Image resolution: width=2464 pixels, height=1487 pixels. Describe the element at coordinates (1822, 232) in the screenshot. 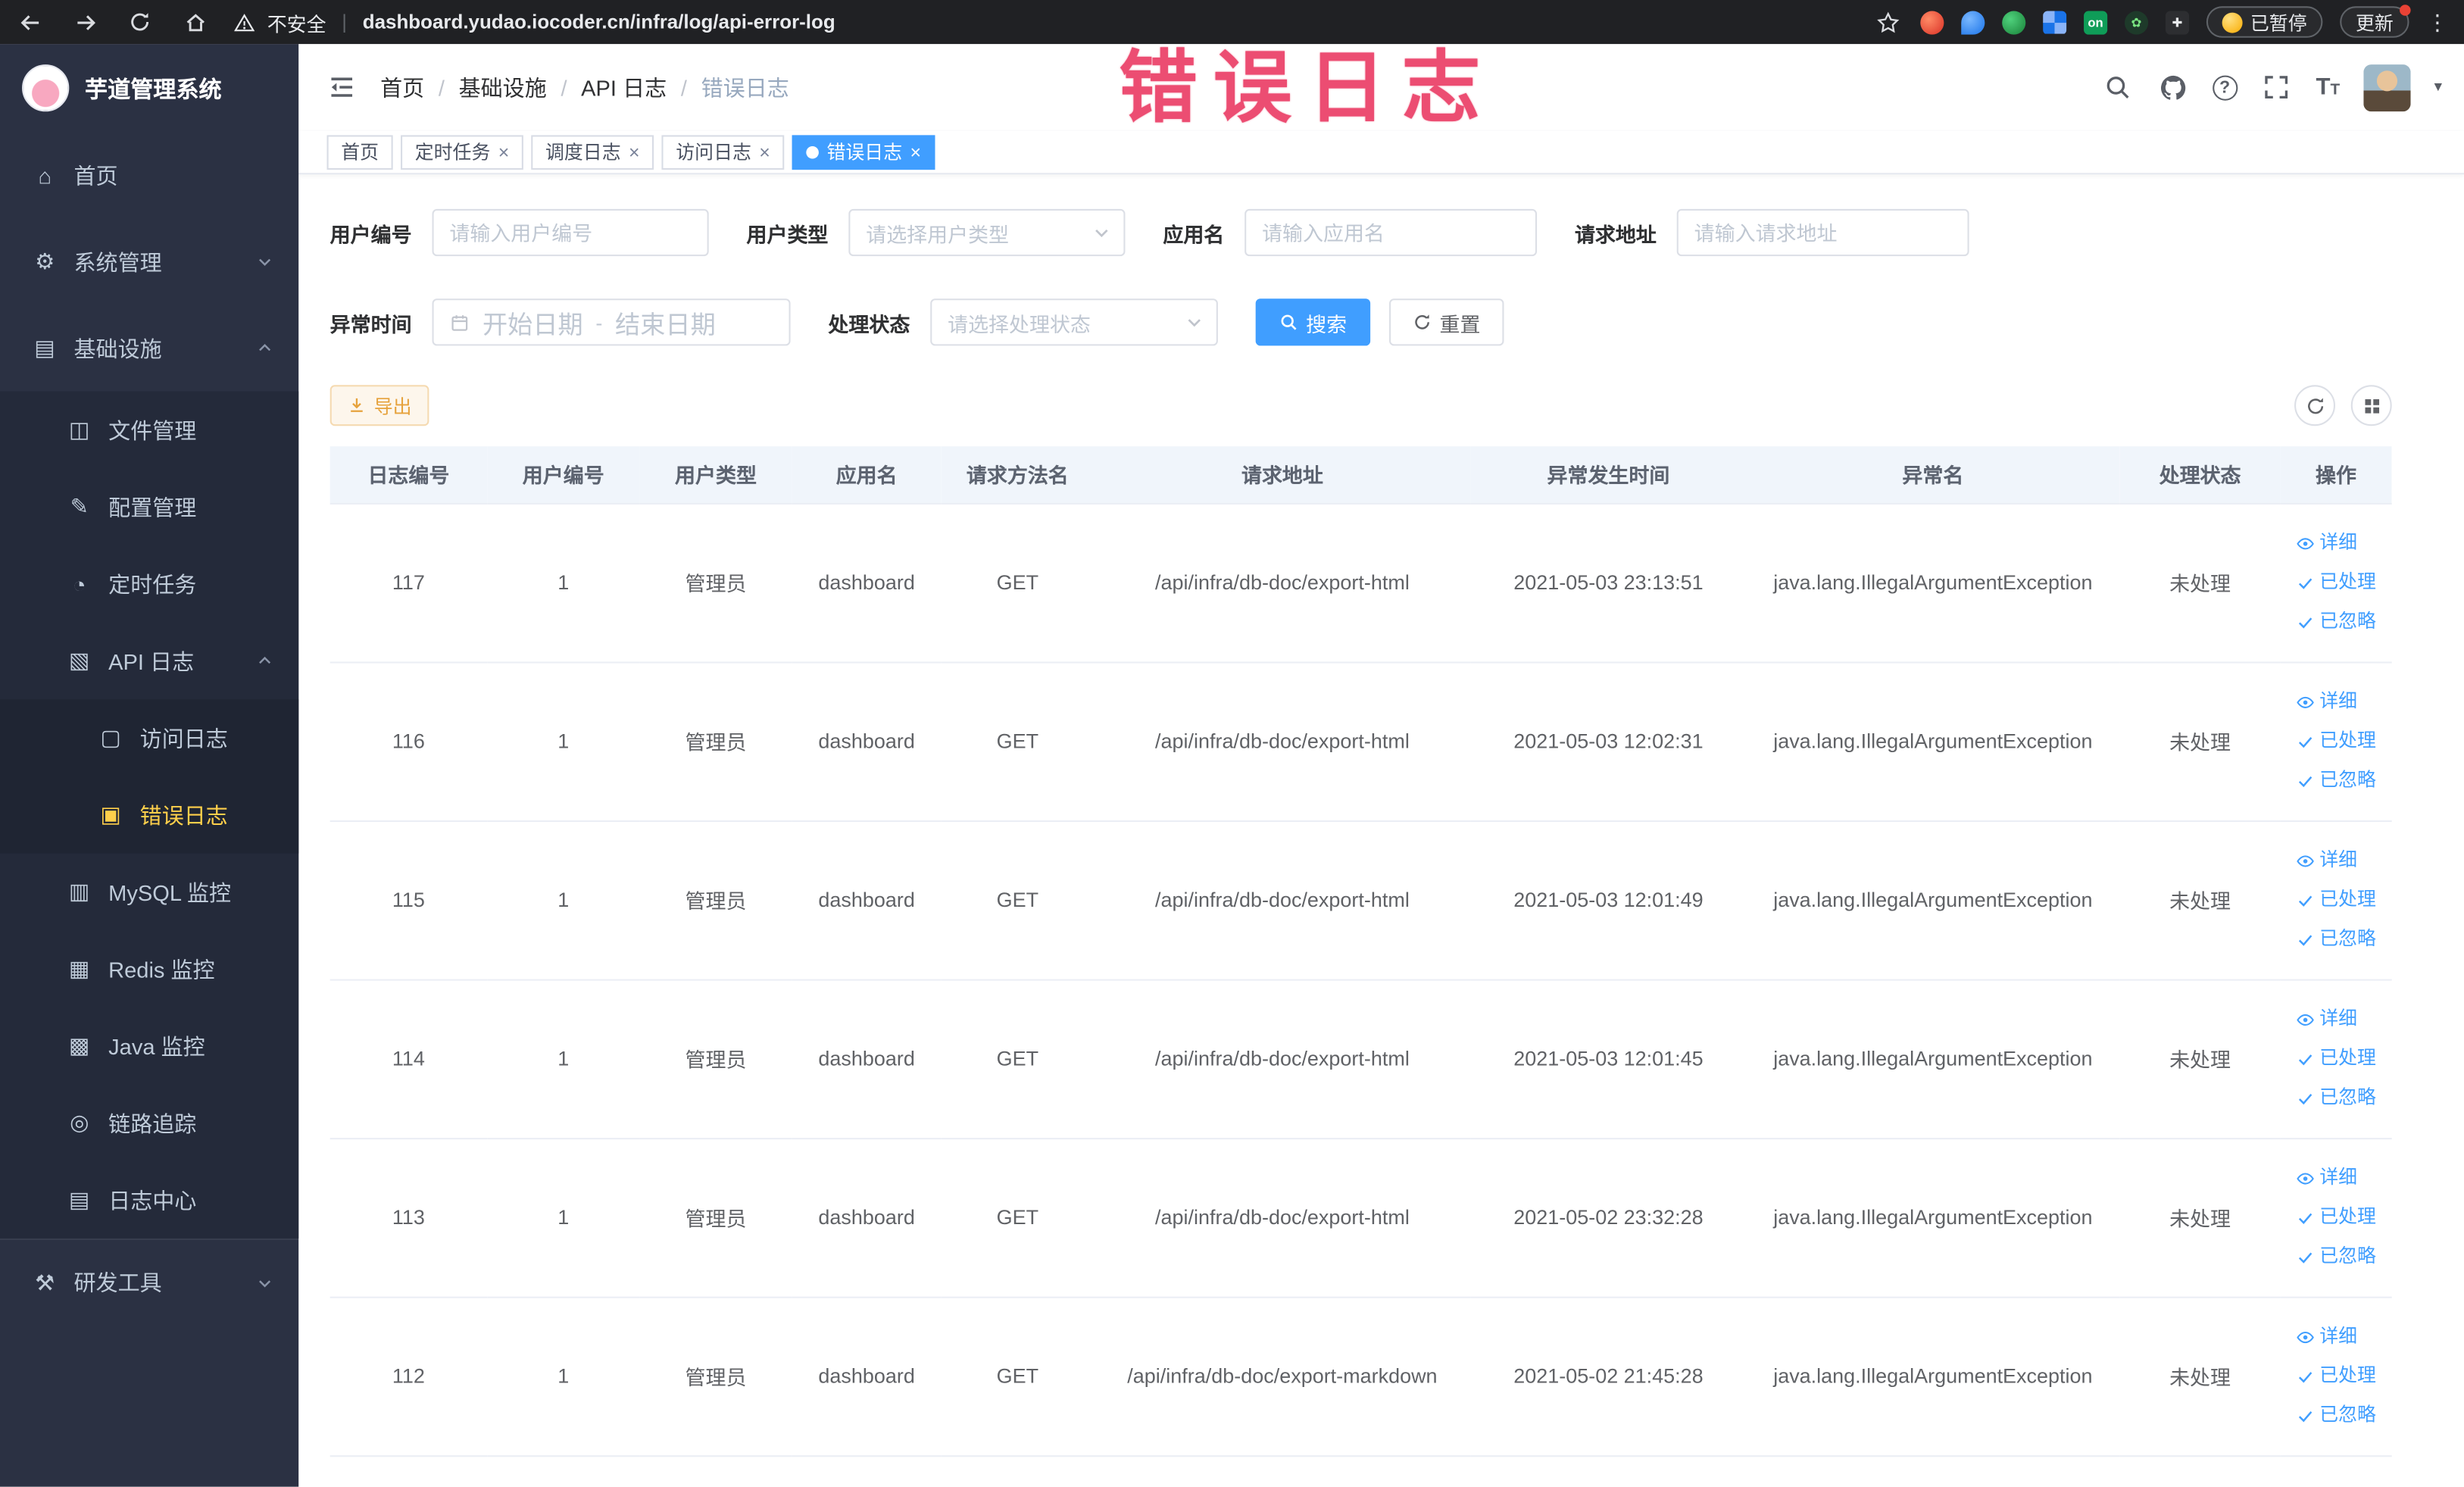

I see `request-url-input` at that location.